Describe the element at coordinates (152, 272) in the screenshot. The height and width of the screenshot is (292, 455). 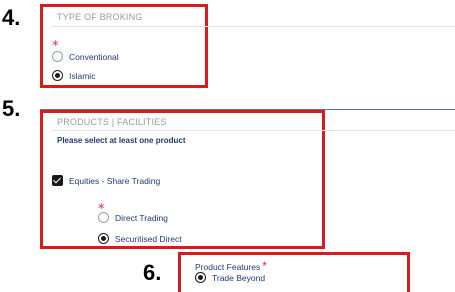
I see `step-6-number: 6.` at that location.